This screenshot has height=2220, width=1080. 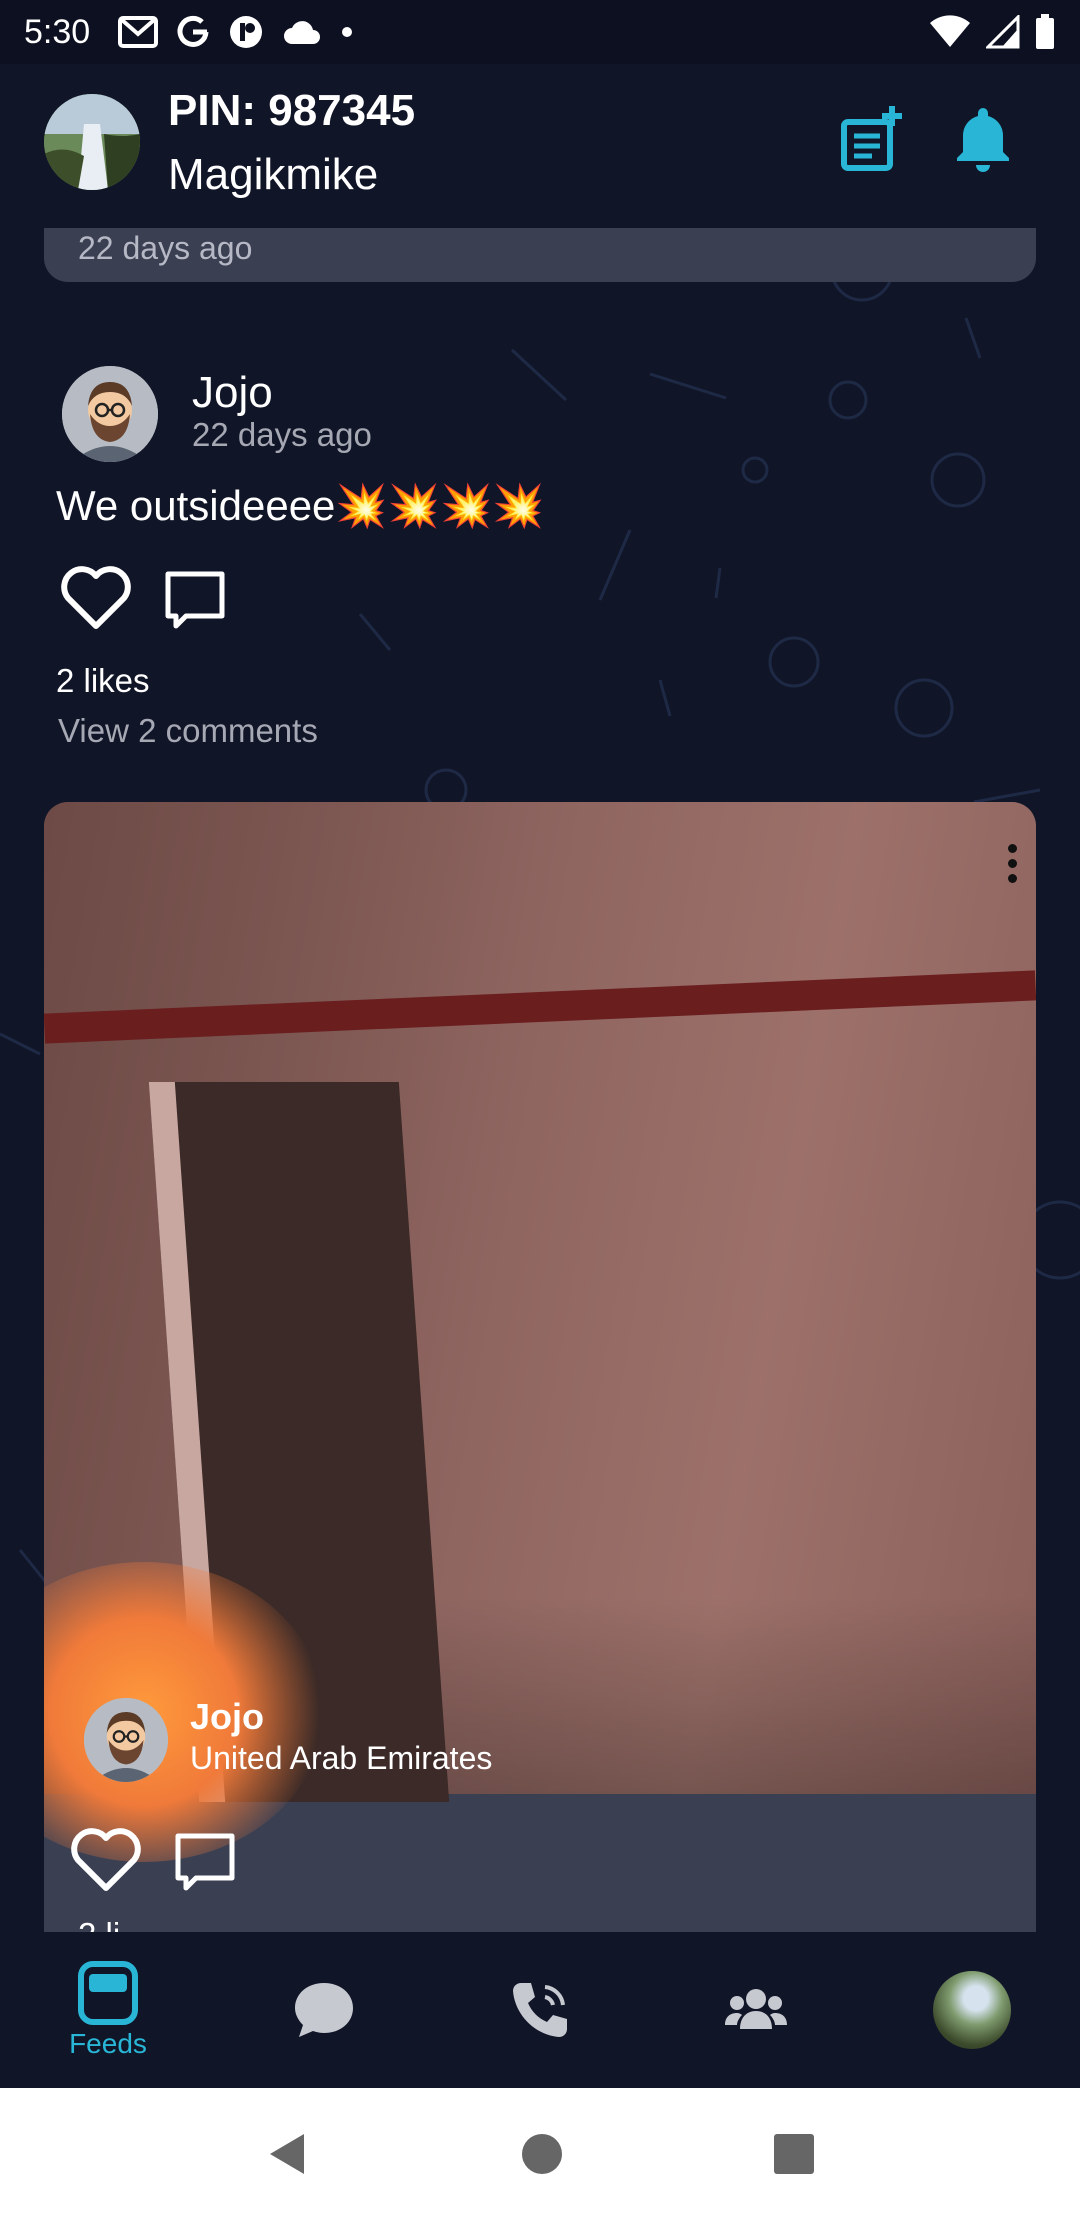 What do you see at coordinates (103, 681) in the screenshot?
I see `likes-count: 2 likes` at bounding box center [103, 681].